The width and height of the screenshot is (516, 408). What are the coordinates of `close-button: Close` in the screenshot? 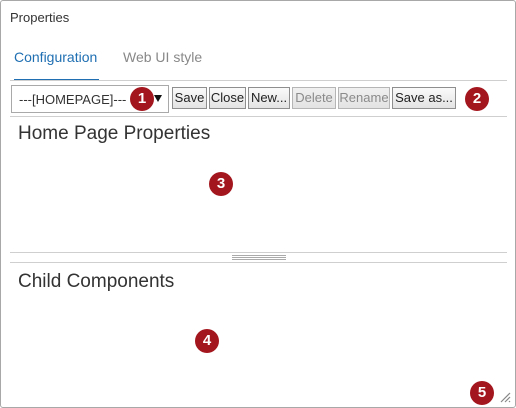 It's located at (227, 98).